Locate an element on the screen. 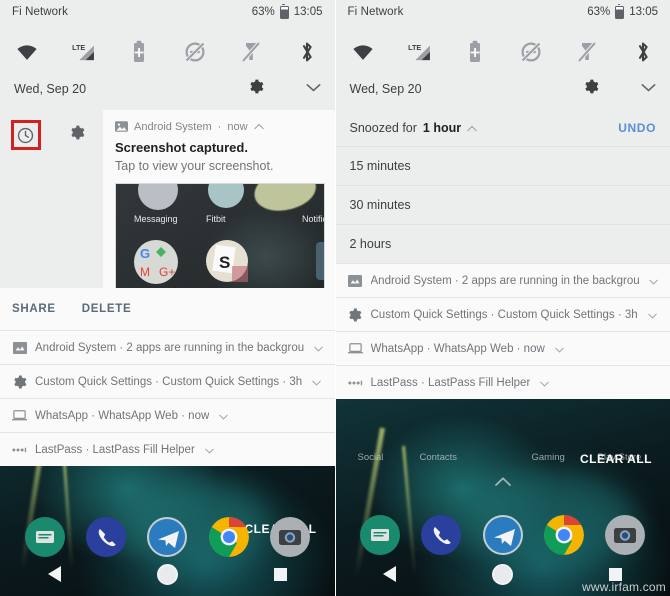  delete-button: DELETE is located at coordinates (107, 309).